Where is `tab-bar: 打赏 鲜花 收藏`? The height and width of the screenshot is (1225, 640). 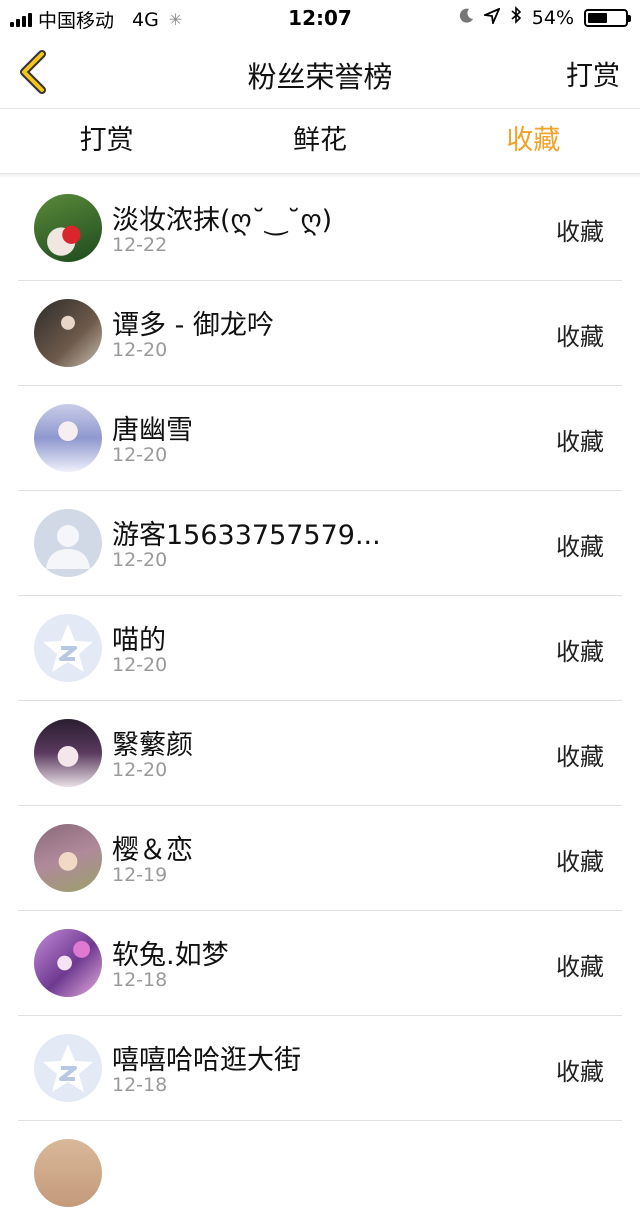
tab-bar: 打赏 鲜花 收藏 is located at coordinates (320, 141).